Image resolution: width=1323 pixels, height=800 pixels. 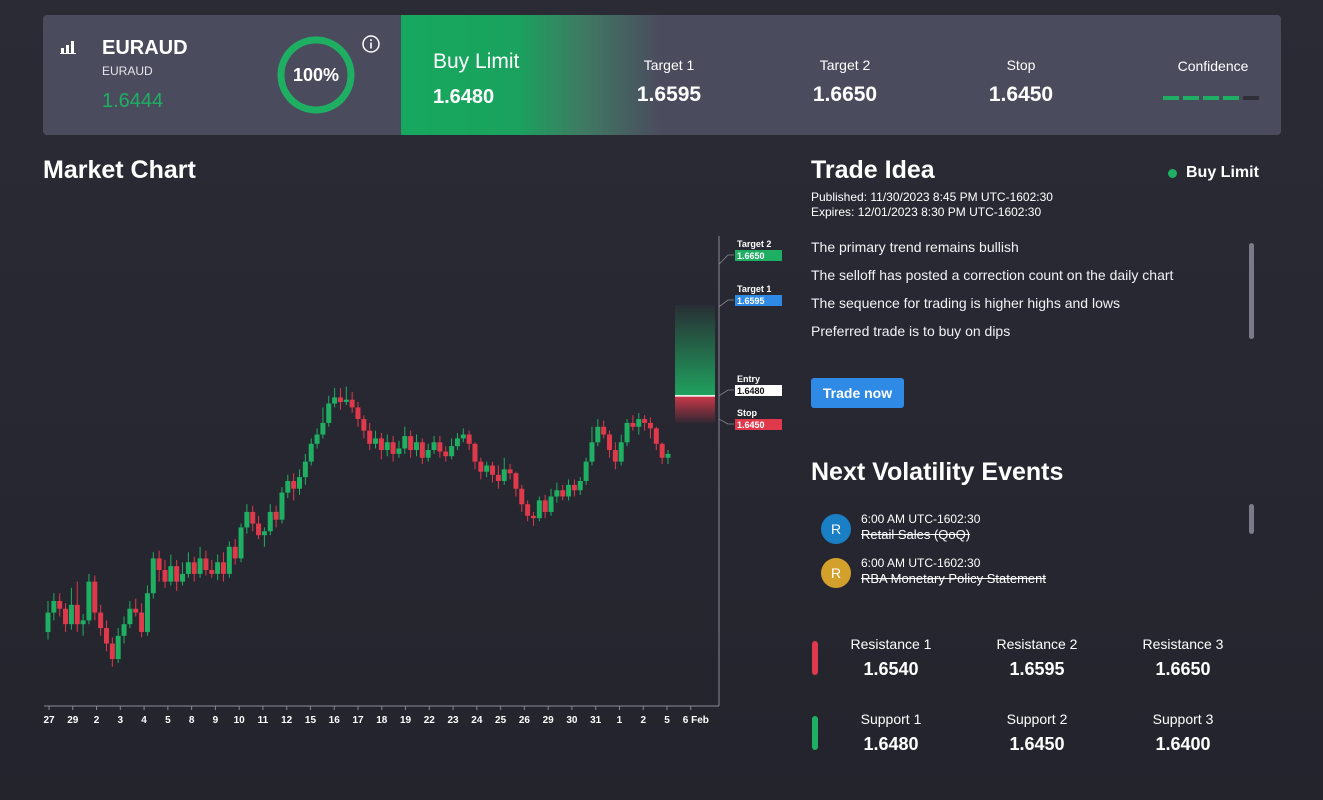 I want to click on trade-now-button: Trade now, so click(x=857, y=393).